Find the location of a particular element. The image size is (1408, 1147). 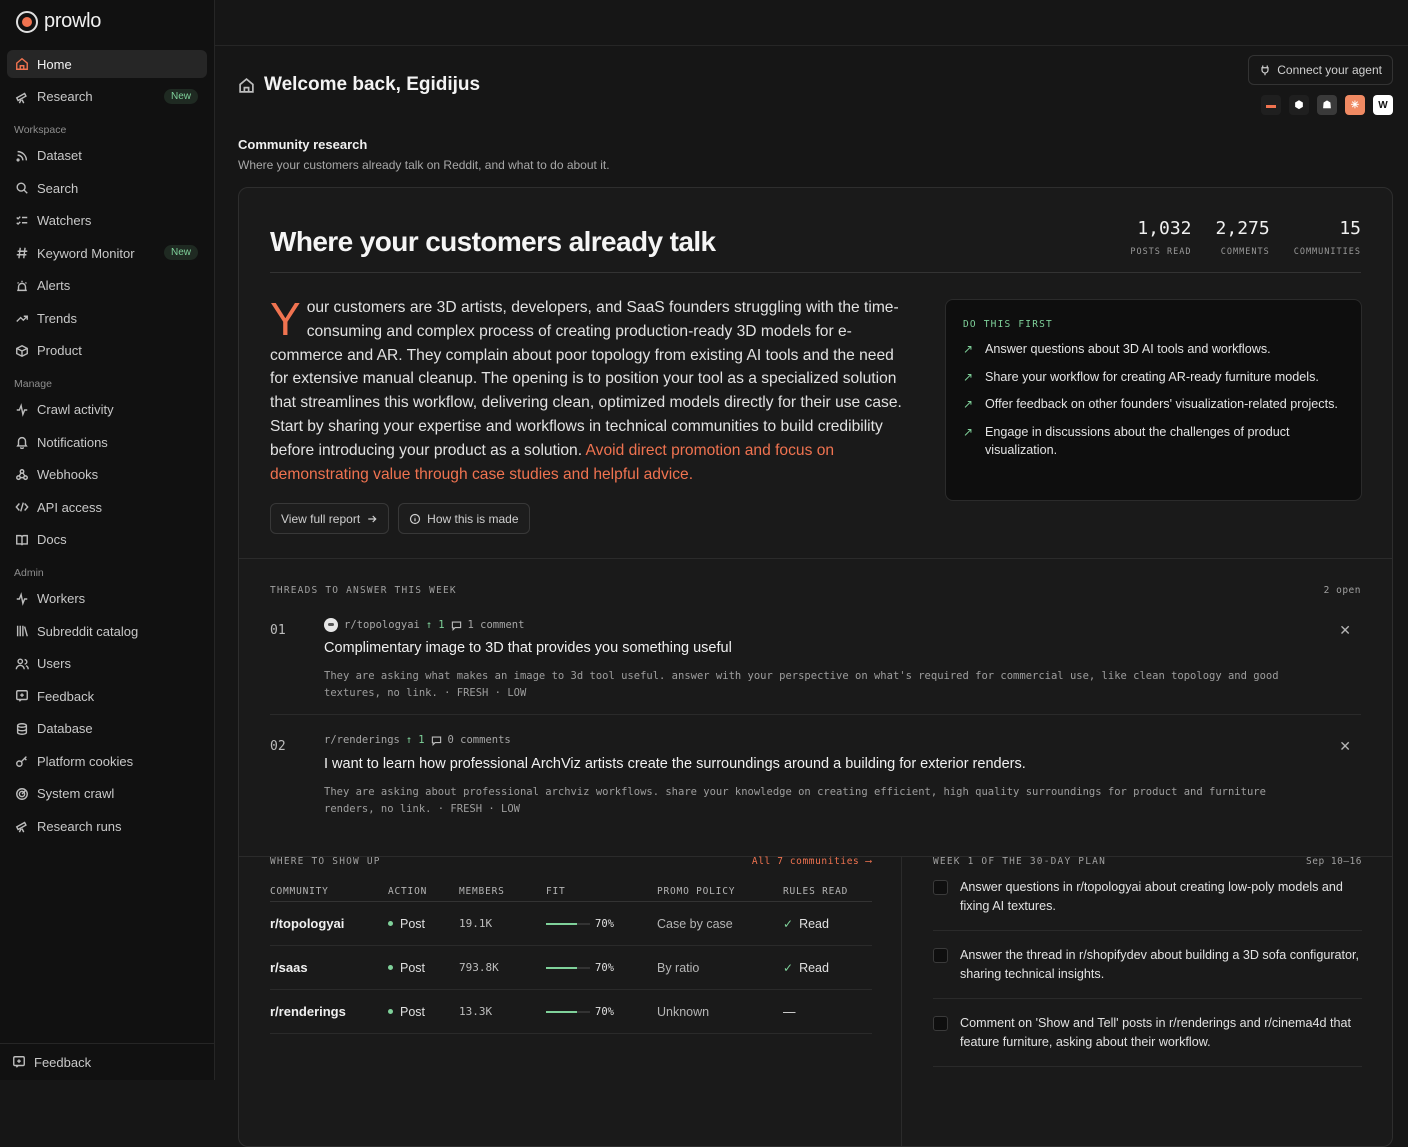

sidebar-item-api-access: API access is located at coordinates (107, 507).